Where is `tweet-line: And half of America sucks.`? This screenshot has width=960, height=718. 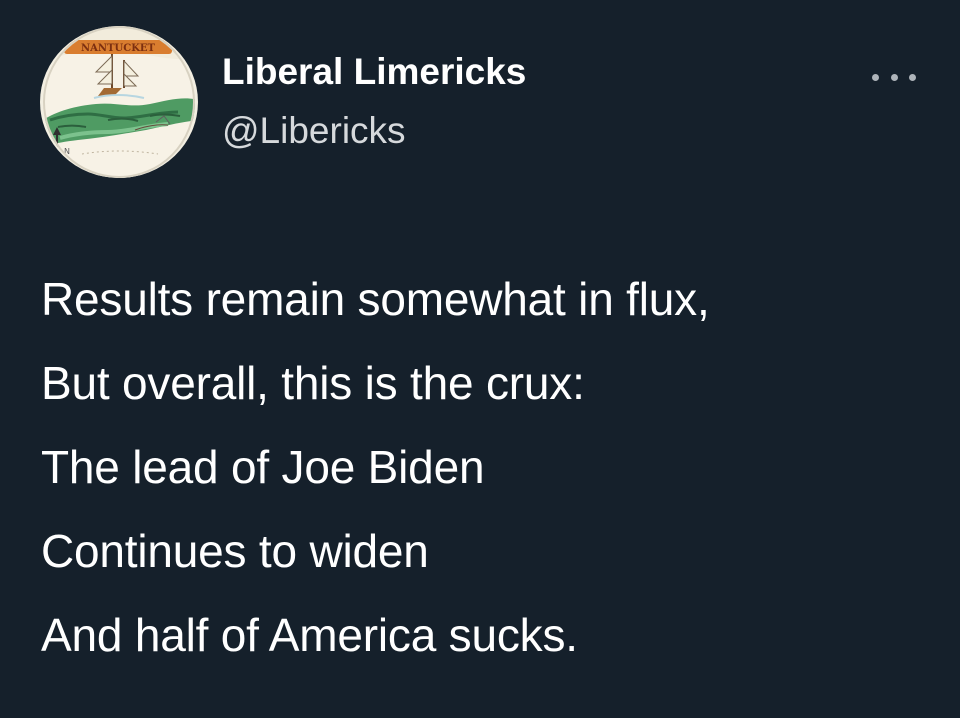
tweet-line: And half of America sucks. is located at coordinates (309, 635).